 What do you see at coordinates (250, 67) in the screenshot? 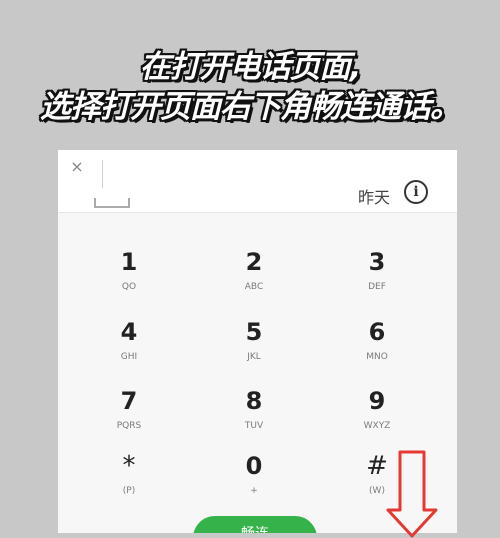
I see `instruction-caption-line-1: 在打开电话页面,` at bounding box center [250, 67].